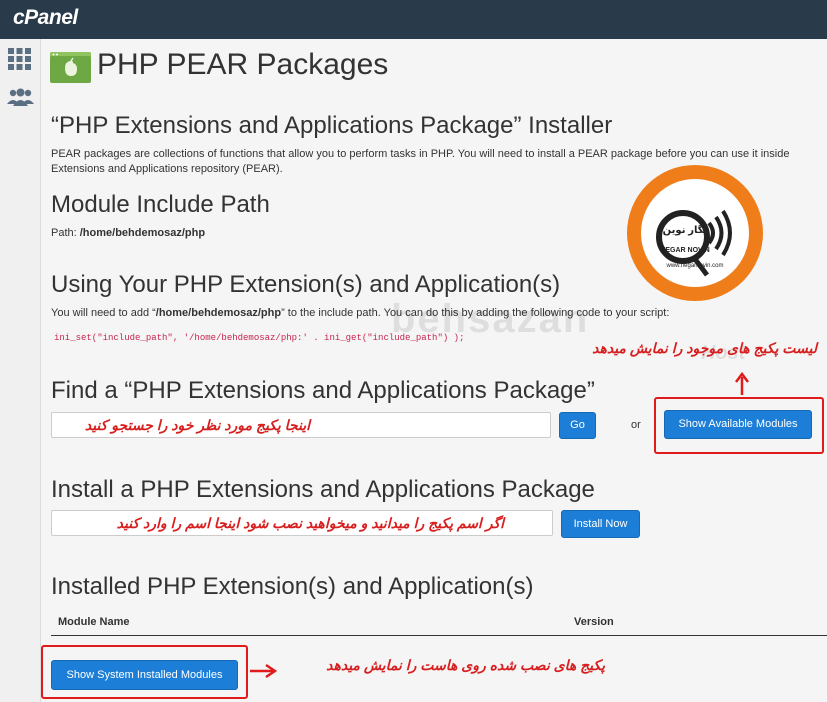  I want to click on path-value: /home/behdemosaz/php, so click(142, 233).